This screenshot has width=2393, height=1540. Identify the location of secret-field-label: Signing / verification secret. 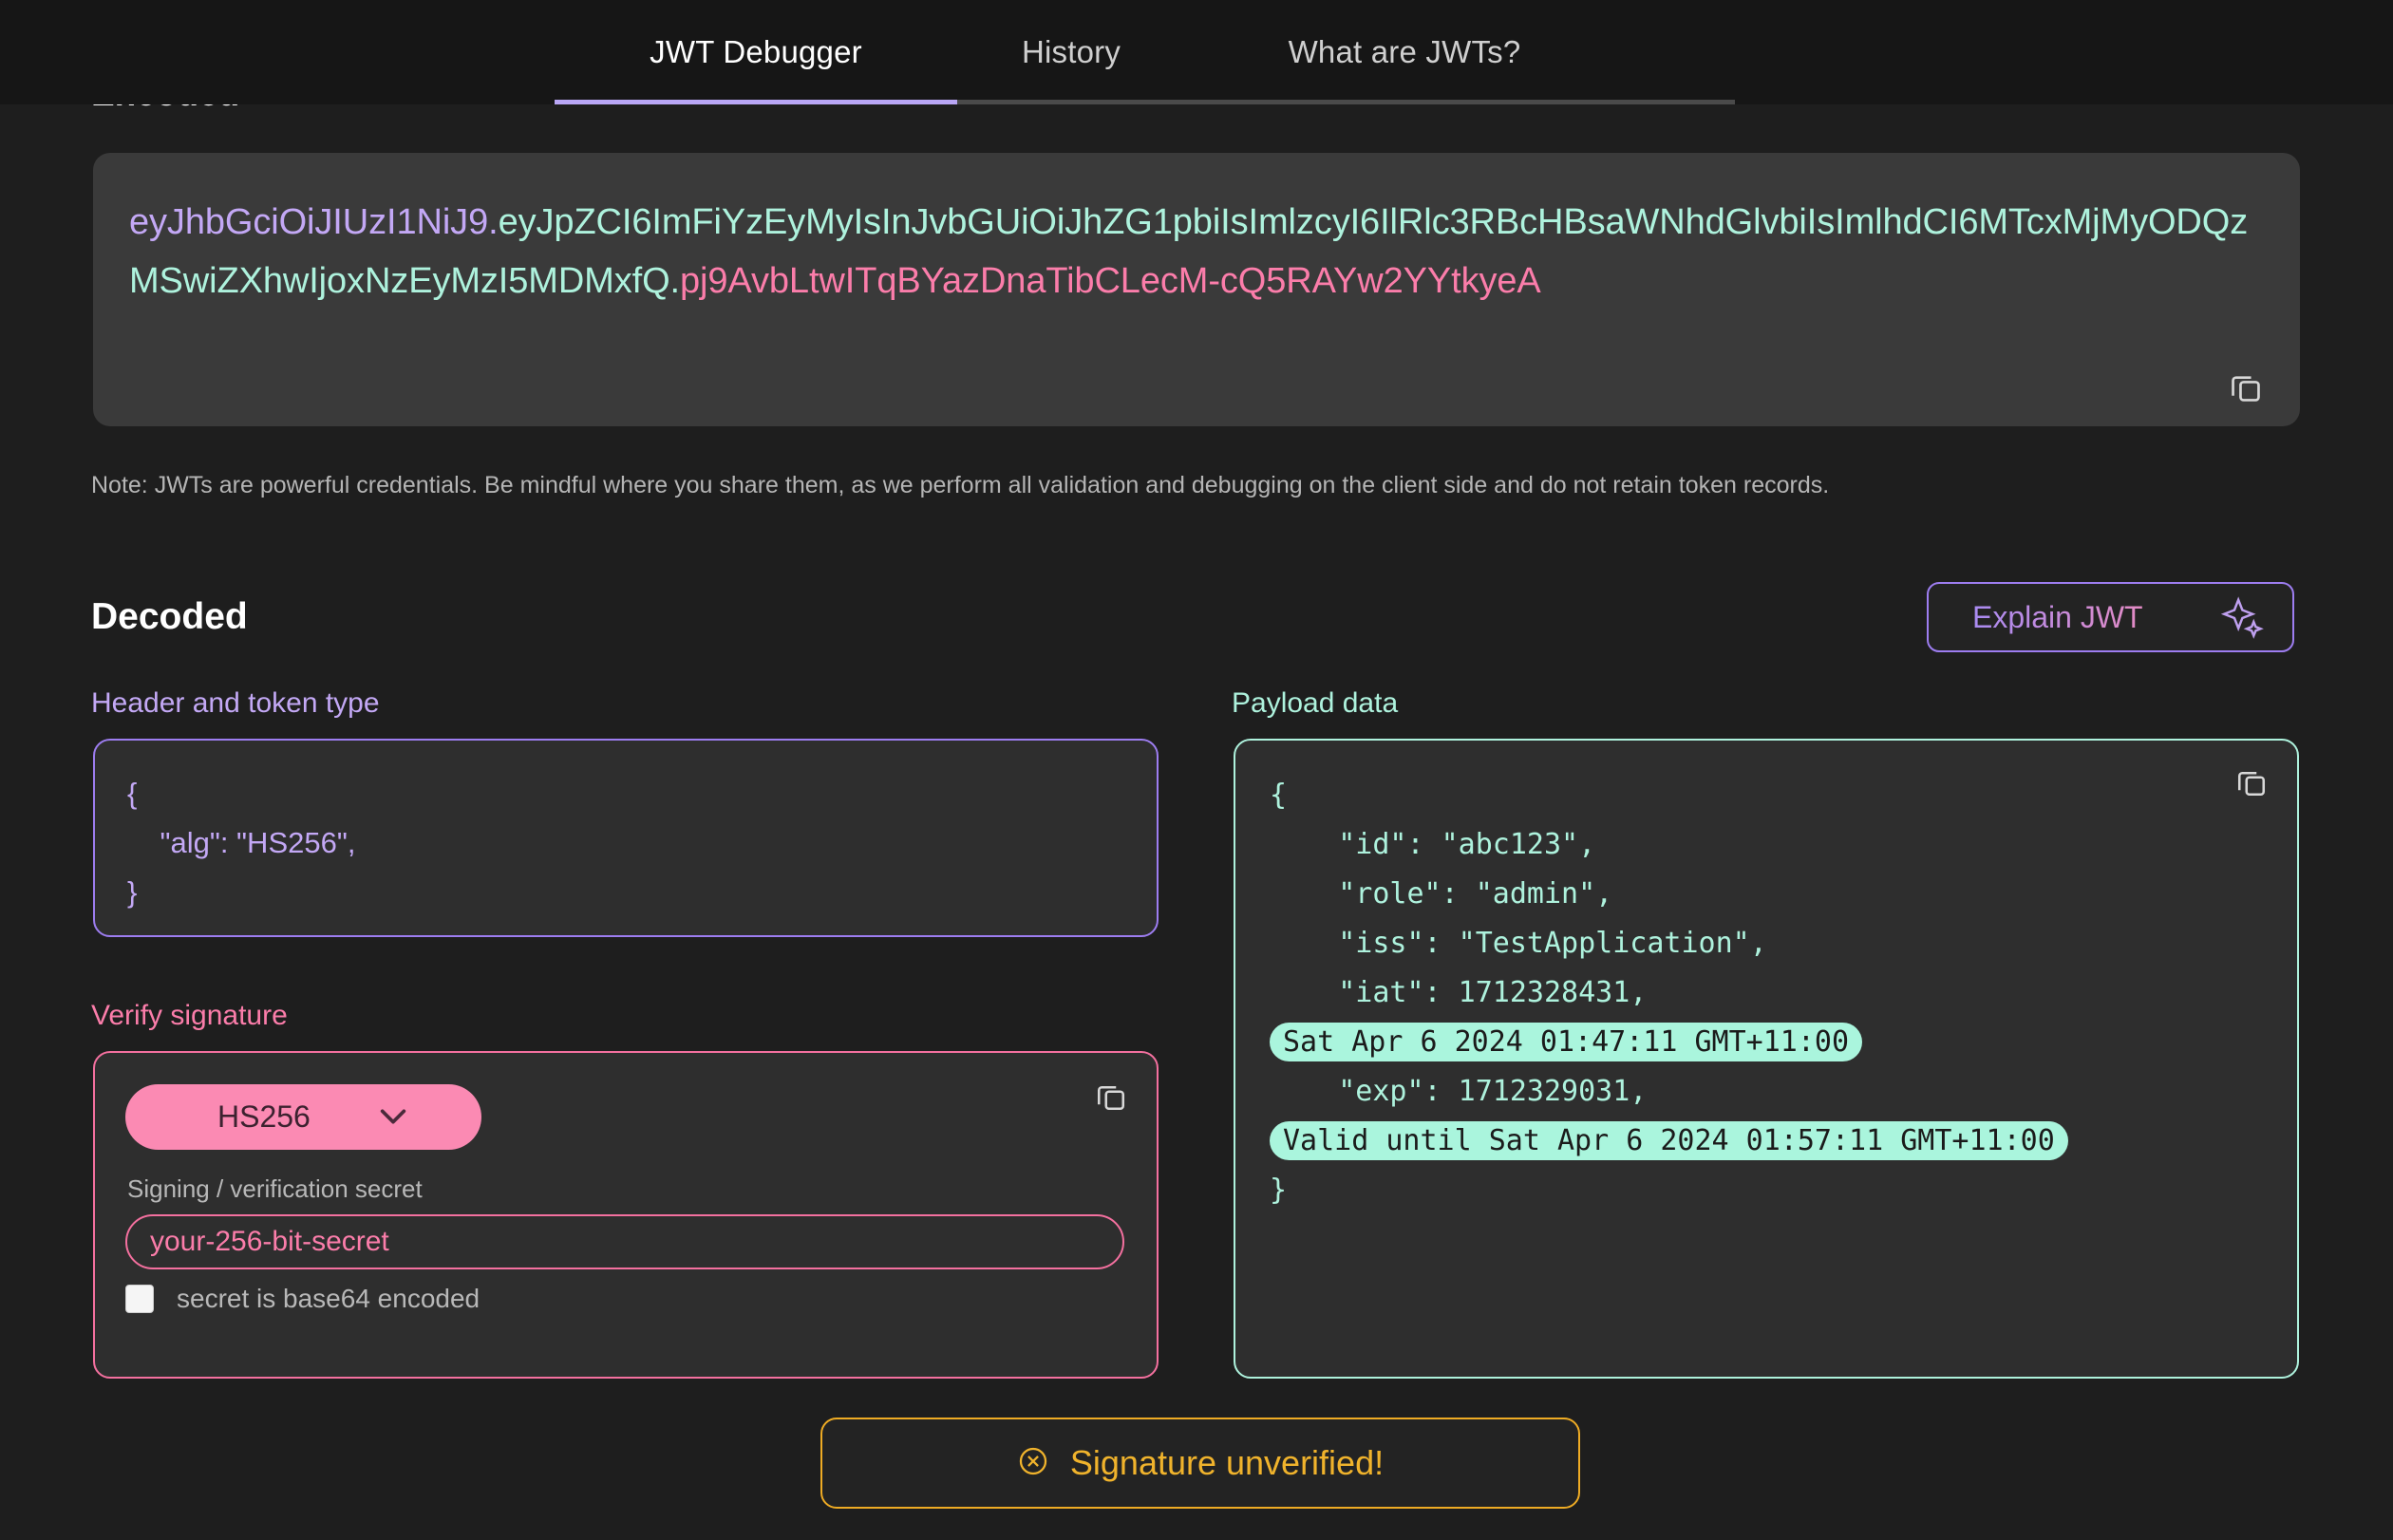
(275, 1189).